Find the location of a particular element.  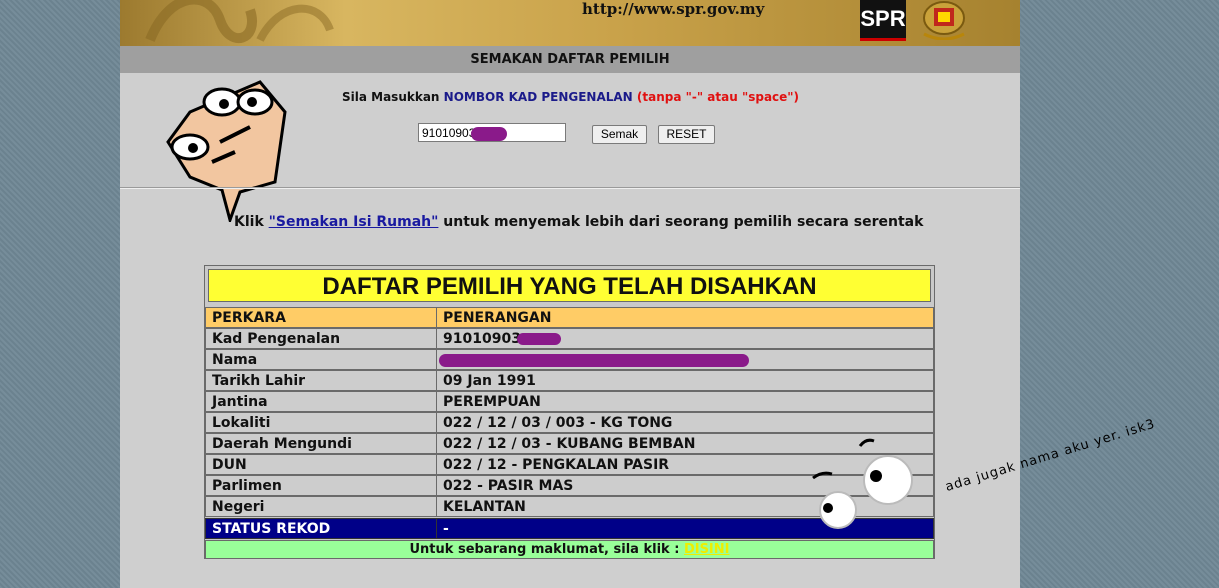

header-perkara: PERKARA is located at coordinates (321, 317).